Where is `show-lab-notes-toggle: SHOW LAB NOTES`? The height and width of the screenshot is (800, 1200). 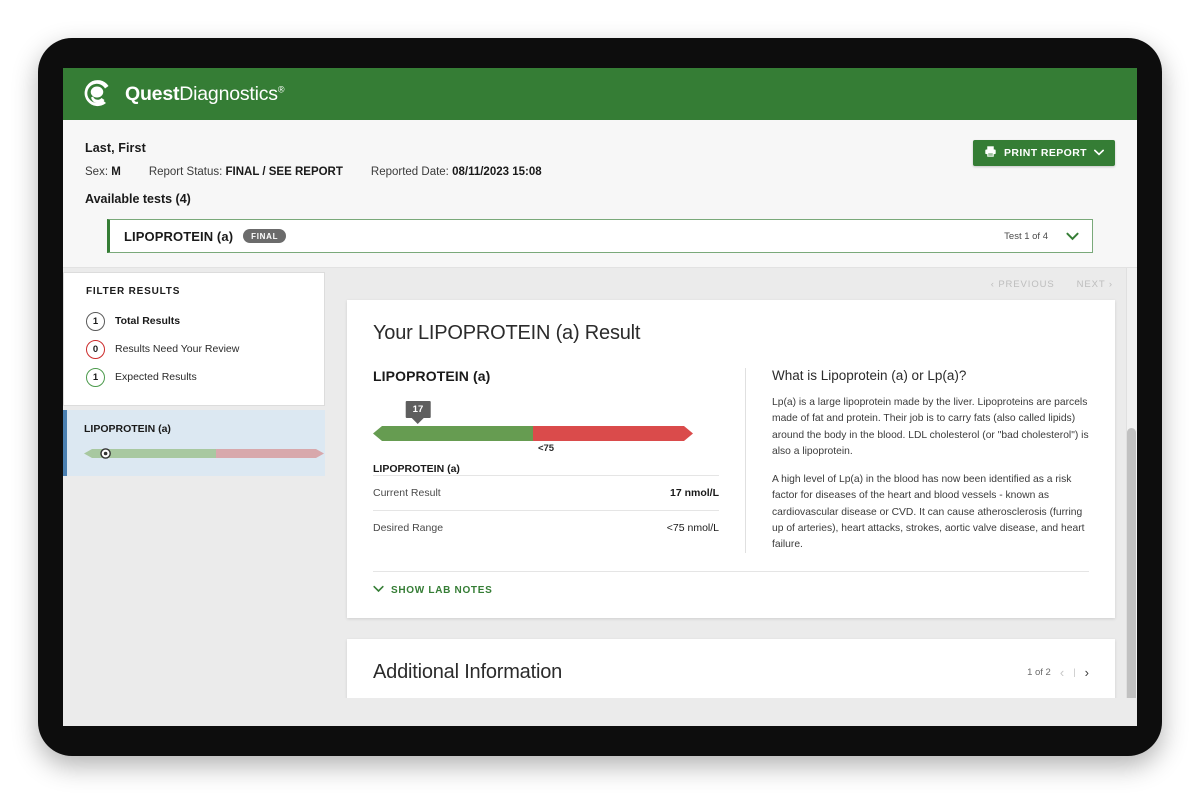
show-lab-notes-toggle: SHOW LAB NOTES is located at coordinates (432, 590).